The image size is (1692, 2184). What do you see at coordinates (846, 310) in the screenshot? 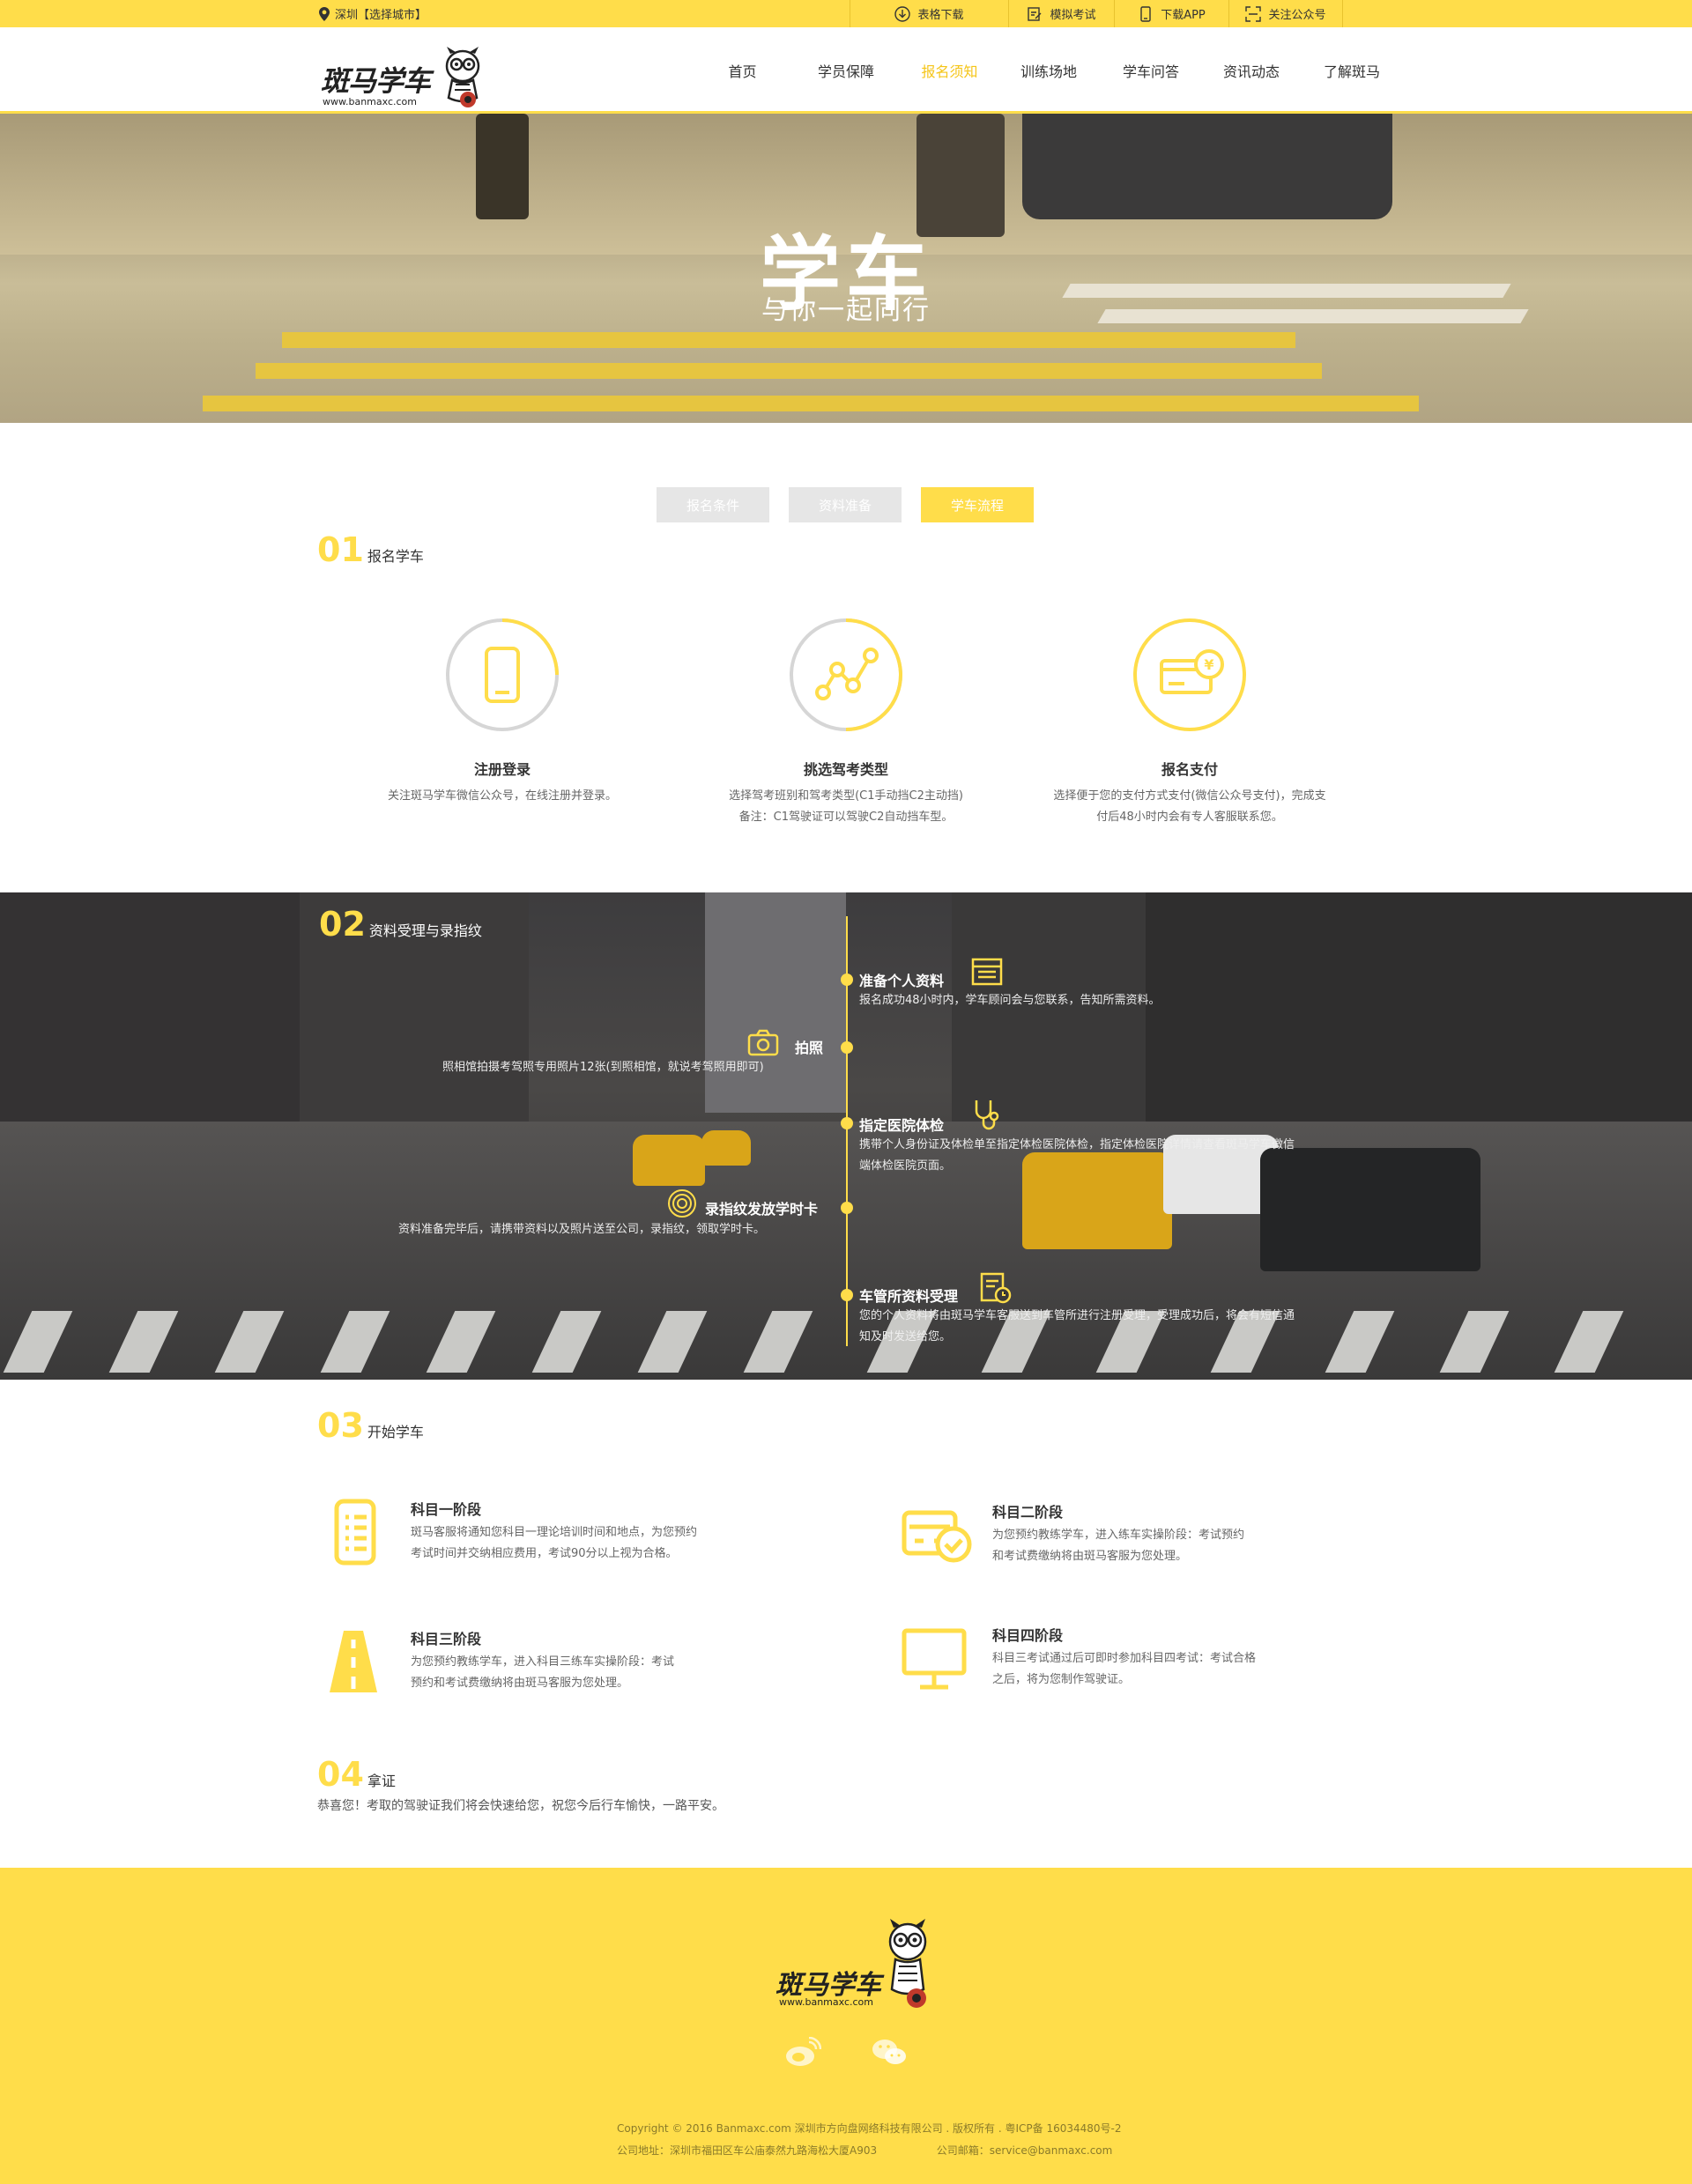
I see `hero-subtitle: 与你一起同行` at bounding box center [846, 310].